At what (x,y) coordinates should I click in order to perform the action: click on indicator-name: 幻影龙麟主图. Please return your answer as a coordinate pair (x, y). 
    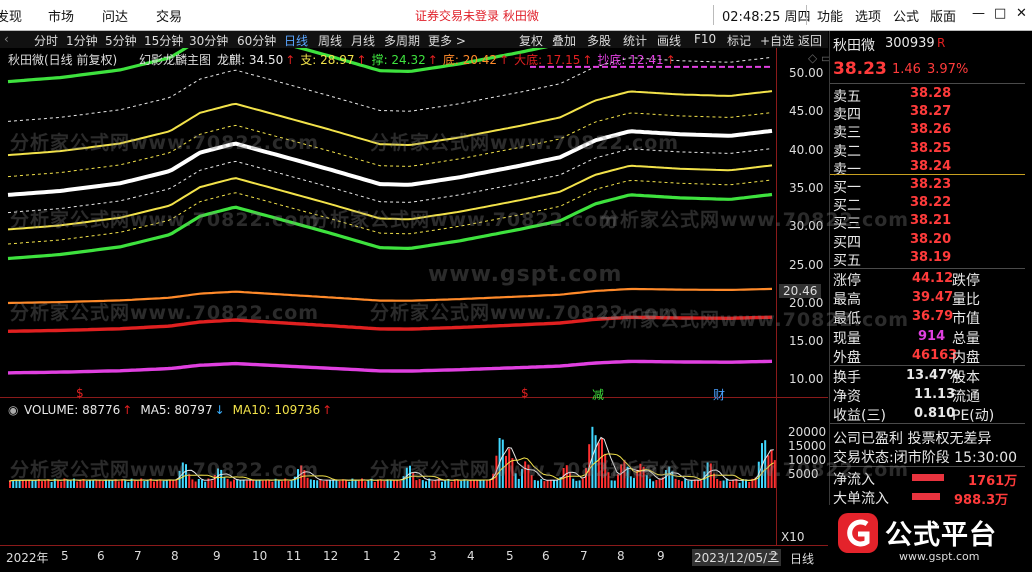
    Looking at the image, I should click on (175, 59).